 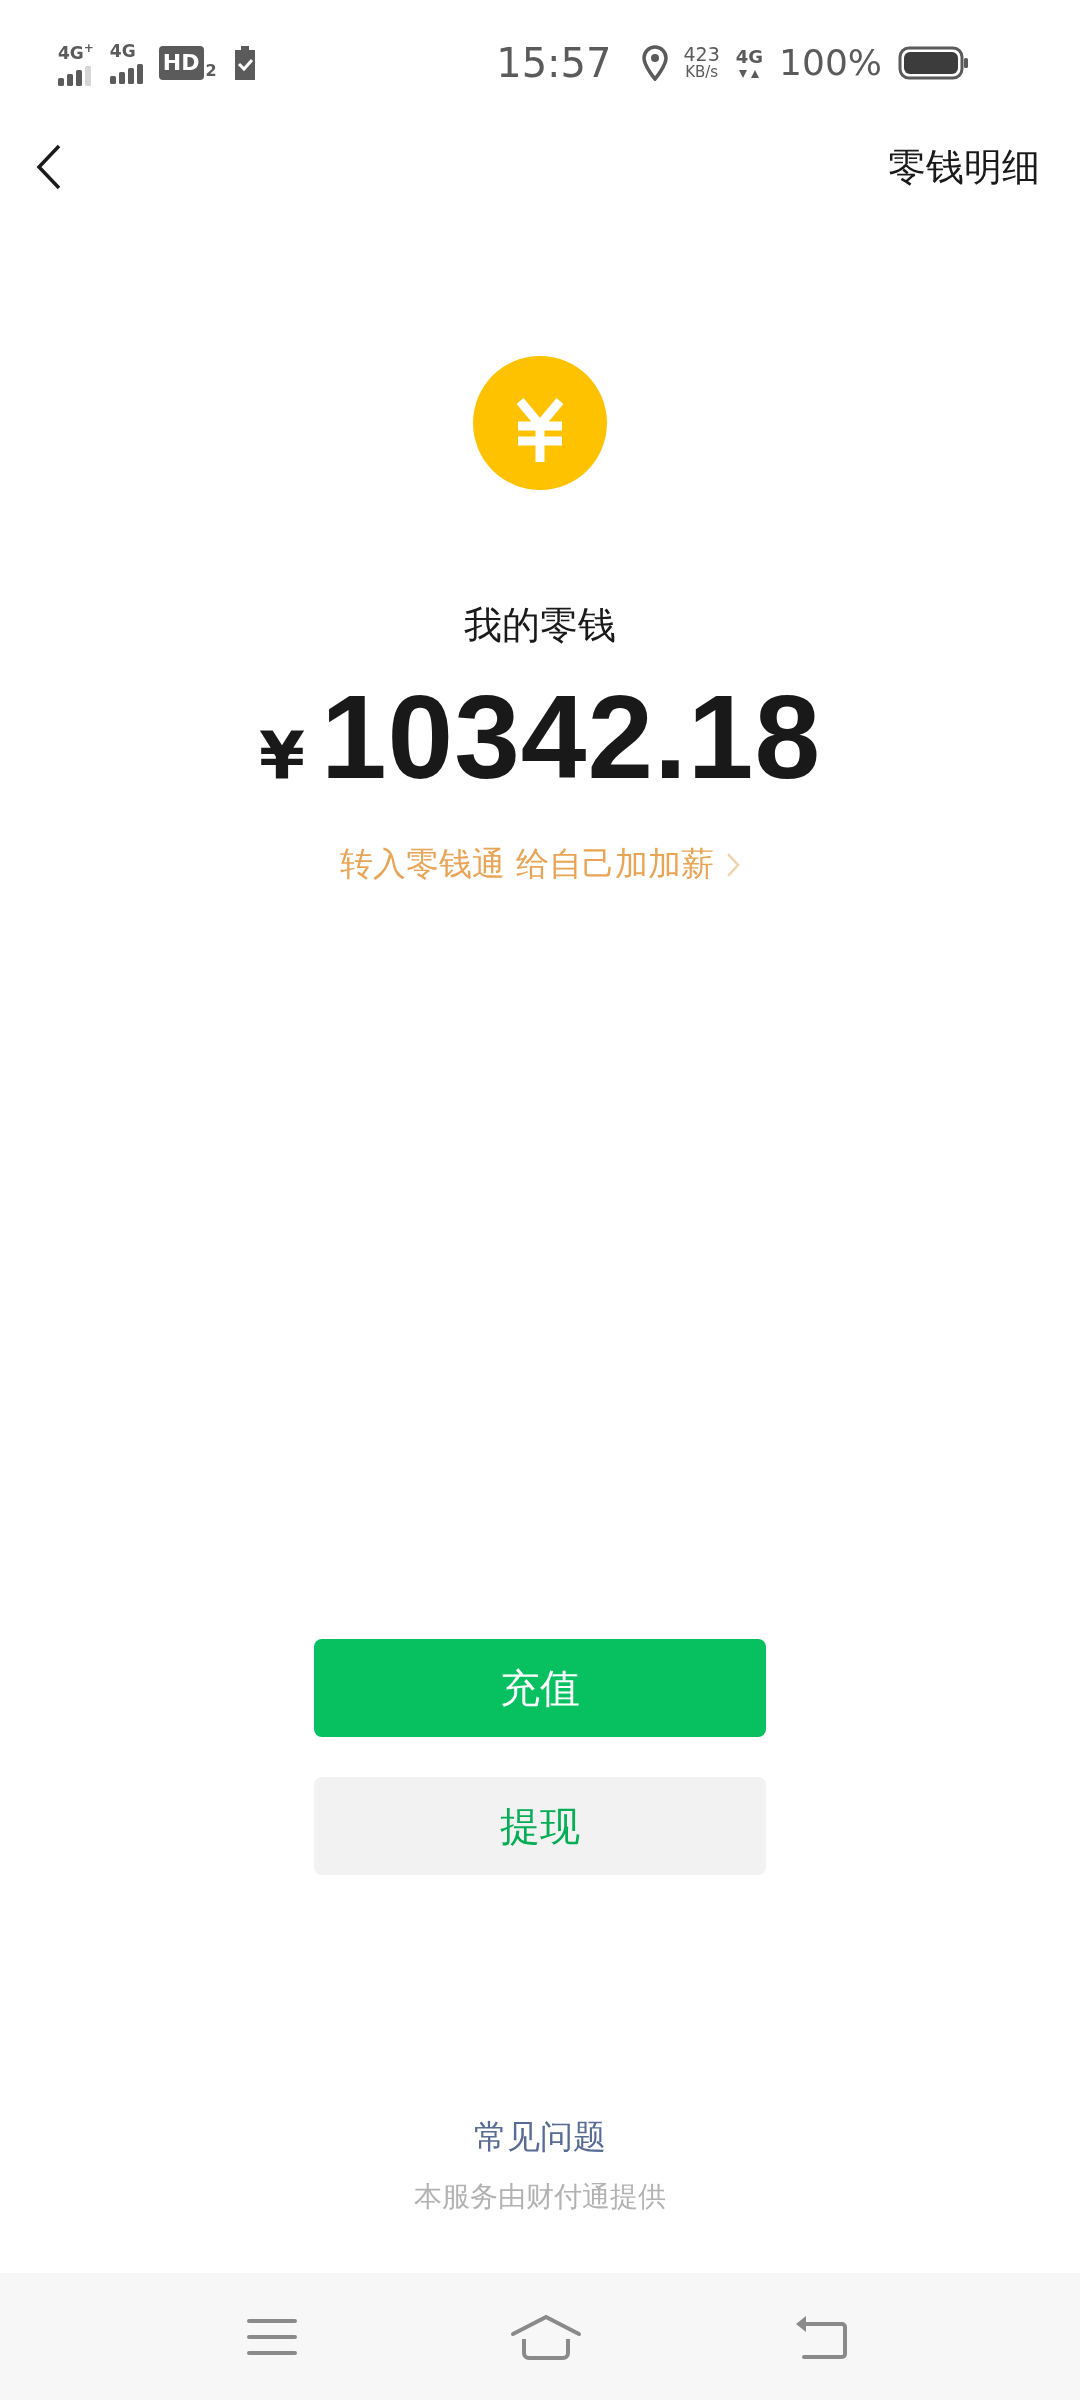 I want to click on battery-check-icon, so click(x=244, y=62).